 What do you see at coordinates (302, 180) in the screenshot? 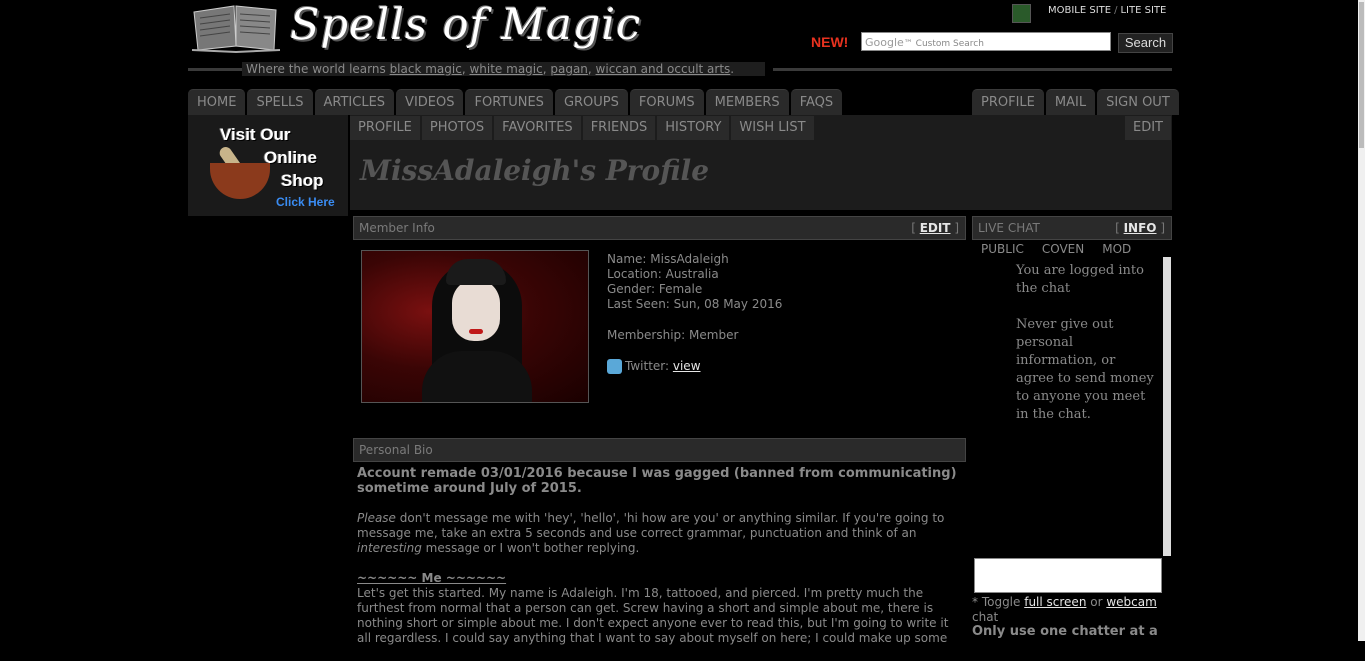
I see `shop-ad-line3: Shop` at bounding box center [302, 180].